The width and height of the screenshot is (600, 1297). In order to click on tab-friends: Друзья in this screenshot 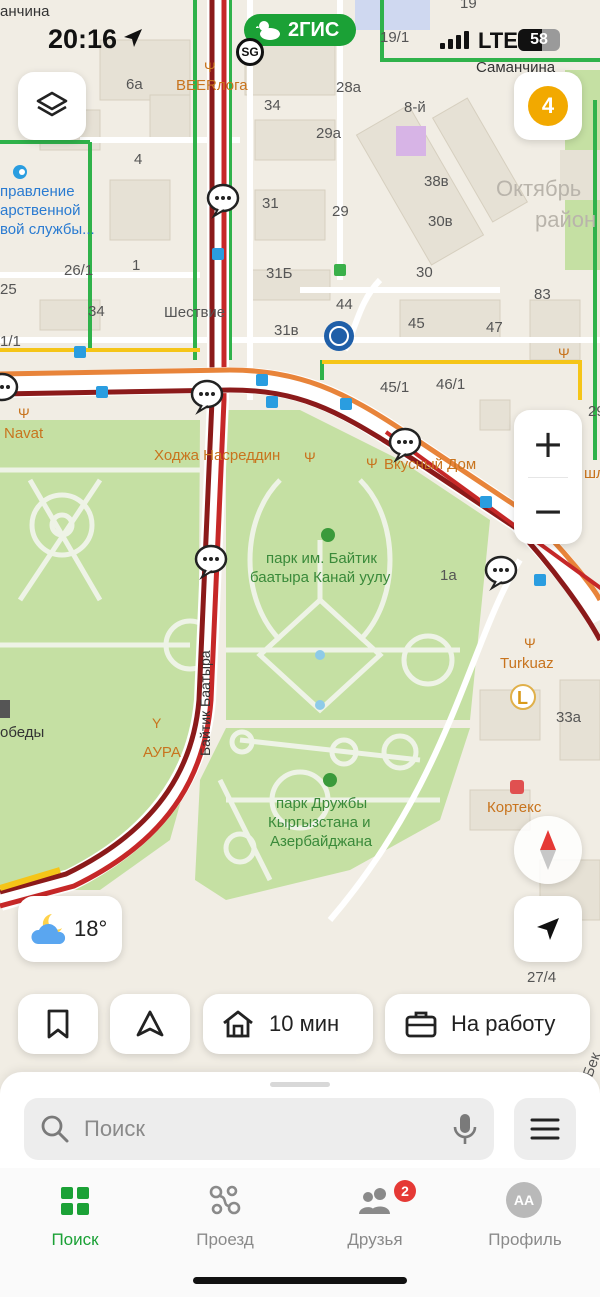, I will do `click(375, 1220)`.